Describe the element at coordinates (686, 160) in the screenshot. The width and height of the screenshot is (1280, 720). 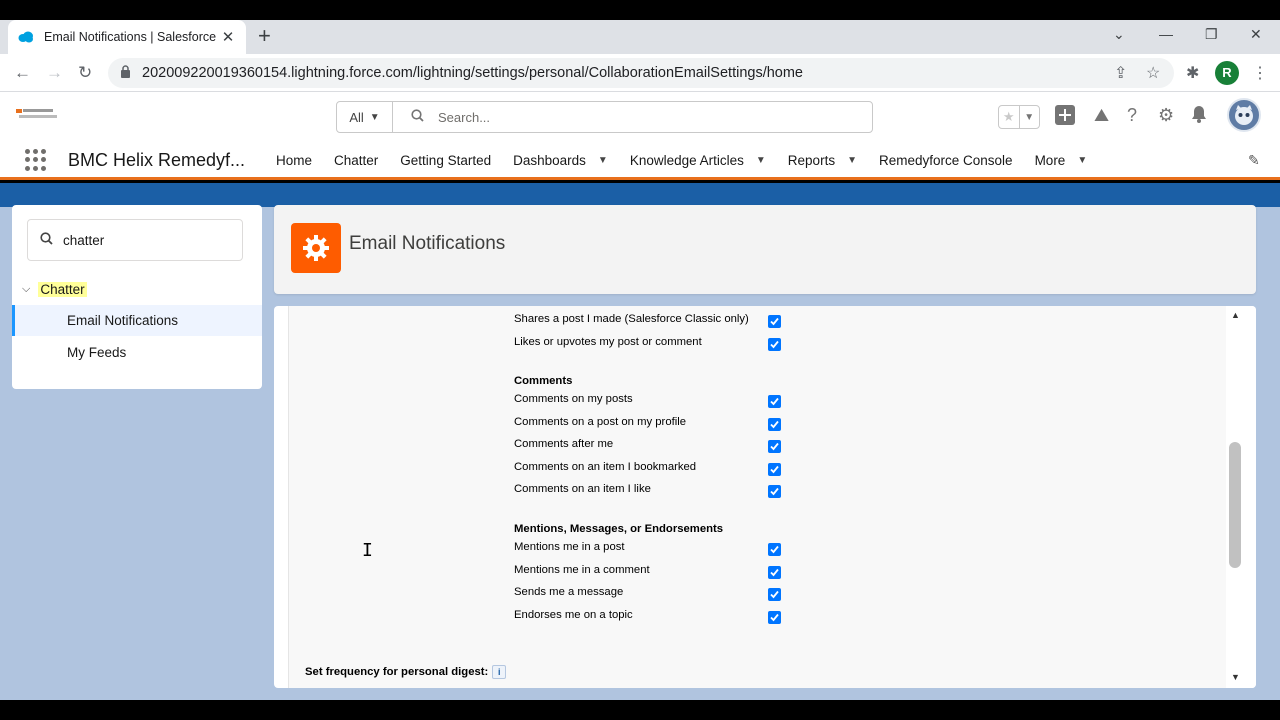
I see `nav-item-label: Knowledge Articles` at that location.